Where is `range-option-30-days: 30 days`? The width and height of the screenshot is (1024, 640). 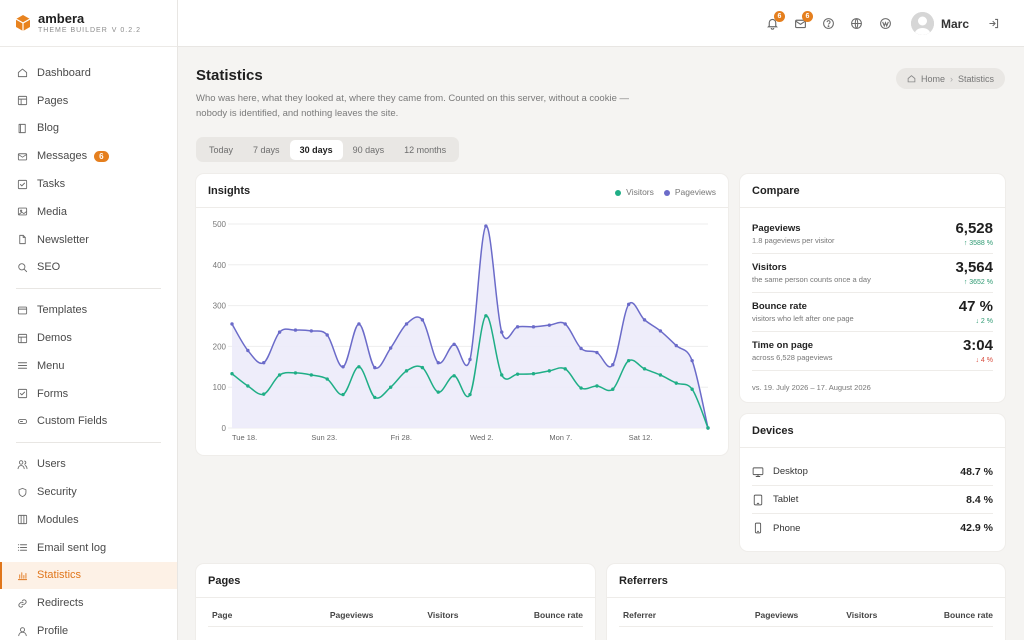 range-option-30-days: 30 days is located at coordinates (316, 149).